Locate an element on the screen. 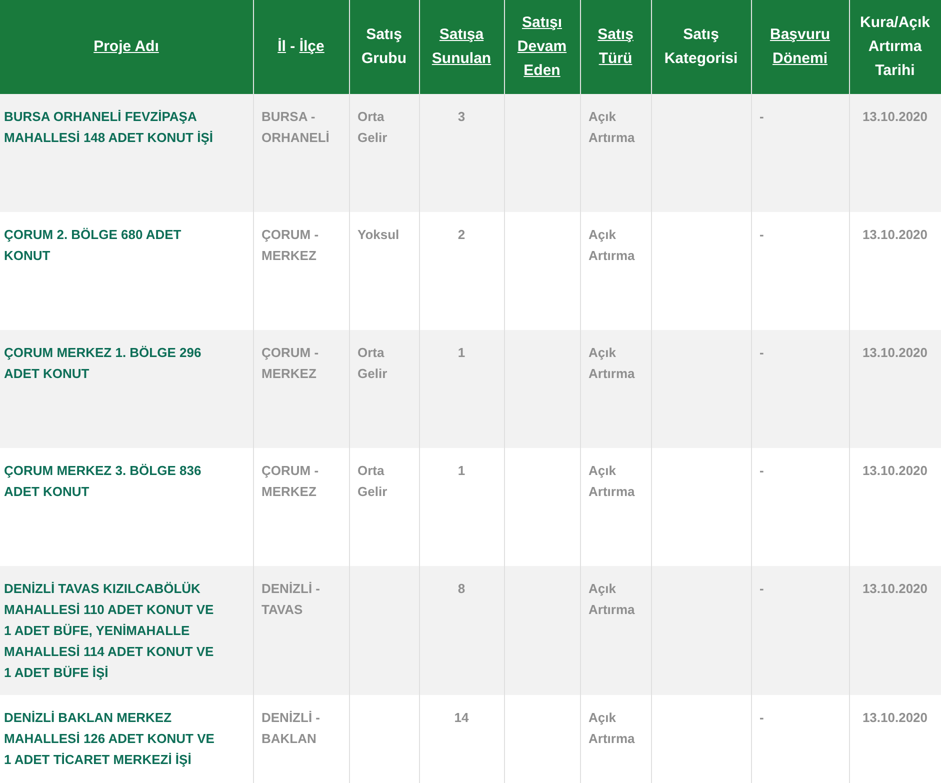  table-cell: 3 is located at coordinates (462, 116).